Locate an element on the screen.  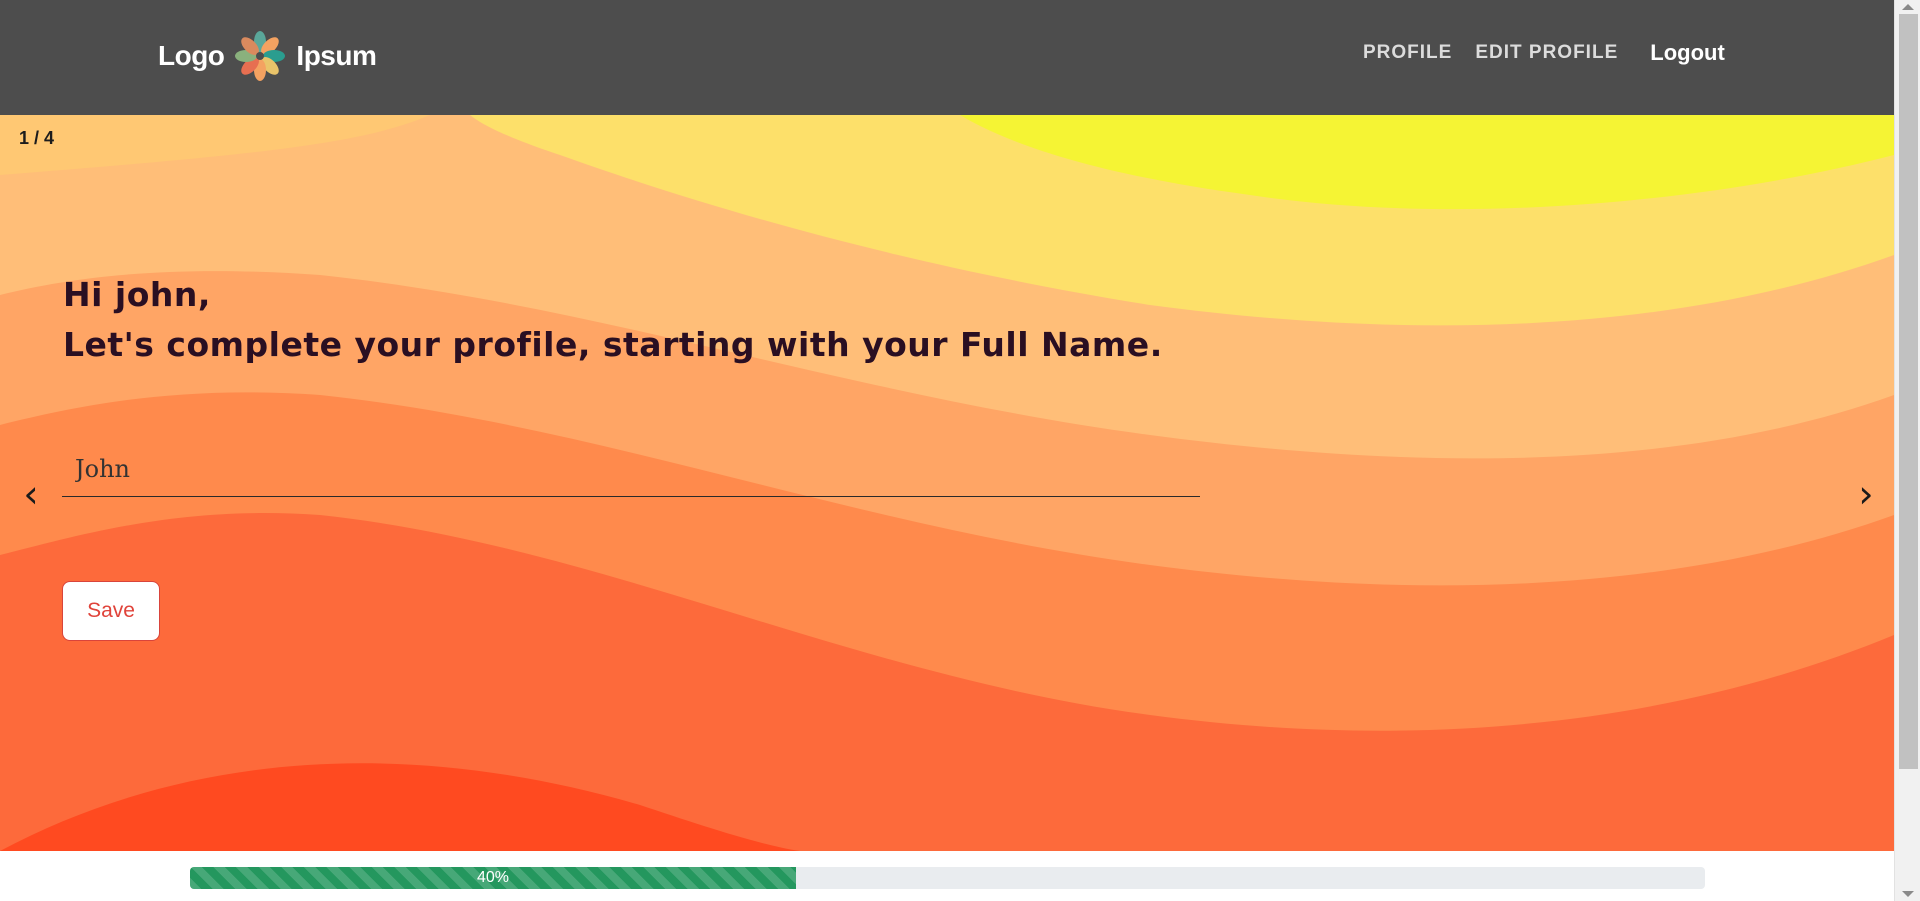
full-name-field is located at coordinates (631, 469).